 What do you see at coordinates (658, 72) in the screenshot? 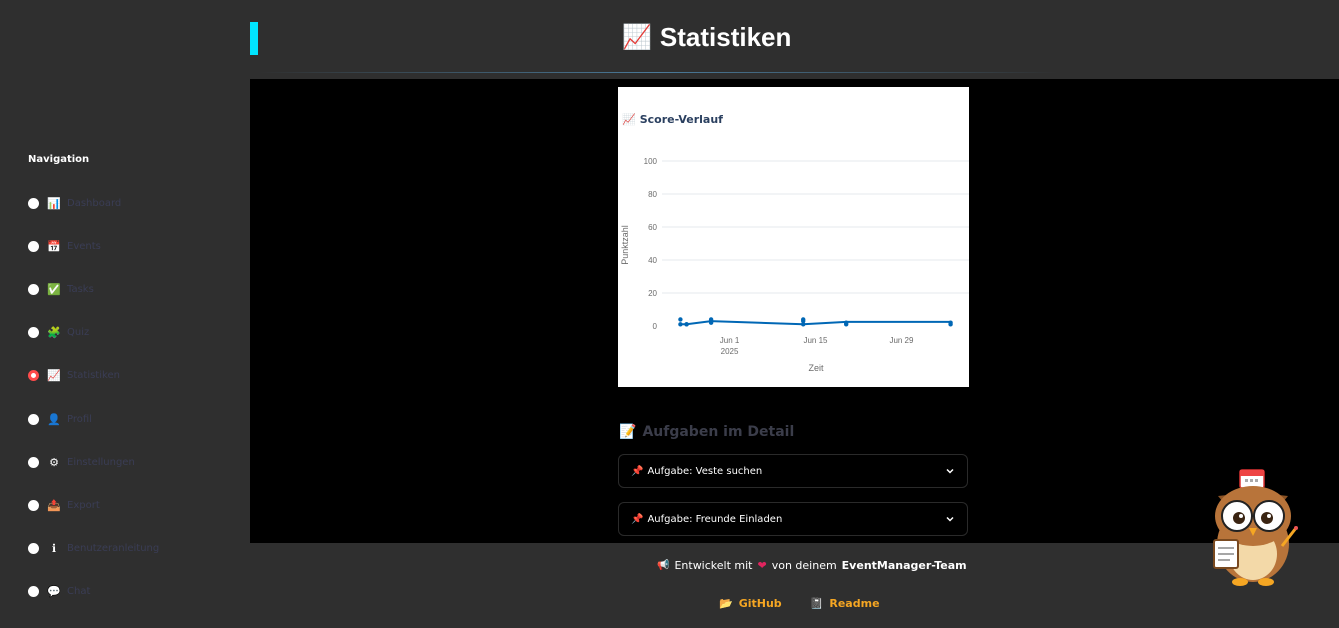
I see `title-divider` at bounding box center [658, 72].